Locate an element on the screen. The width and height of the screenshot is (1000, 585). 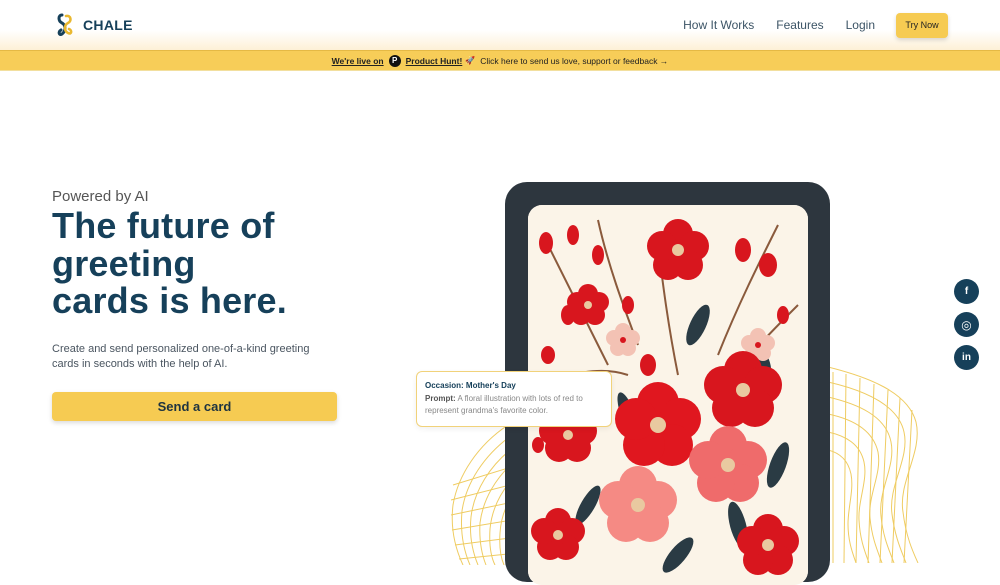
brand-logo: CHALE is located at coordinates (95, 25).